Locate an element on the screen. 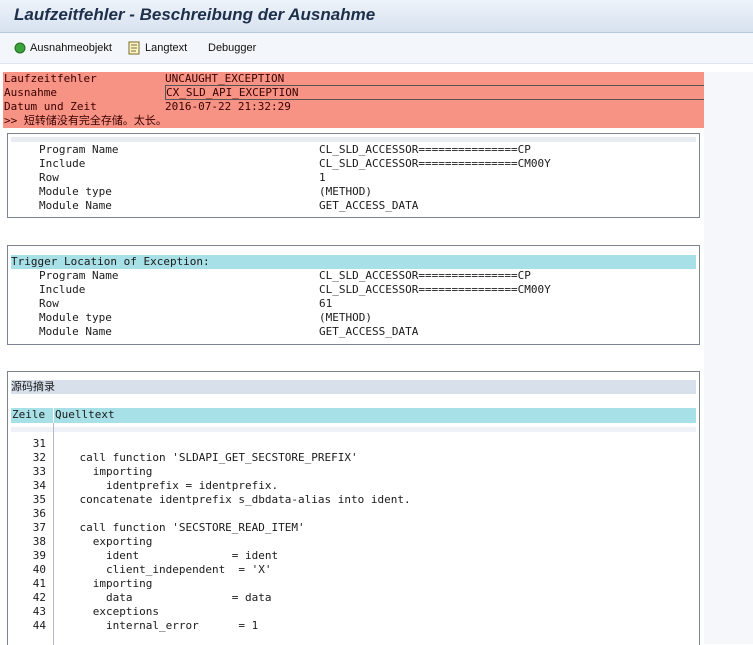  toolbar: Ausnahmeobjekt Langtext Debugger is located at coordinates (376, 48).